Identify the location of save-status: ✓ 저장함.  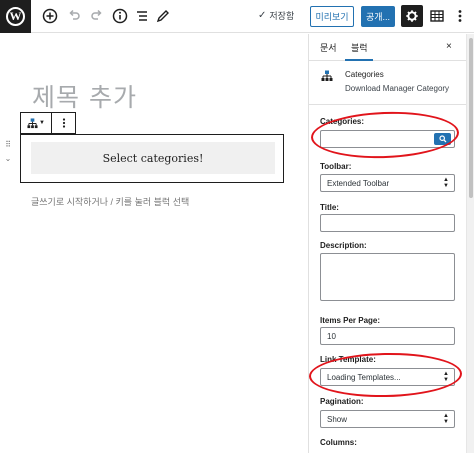
(276, 15).